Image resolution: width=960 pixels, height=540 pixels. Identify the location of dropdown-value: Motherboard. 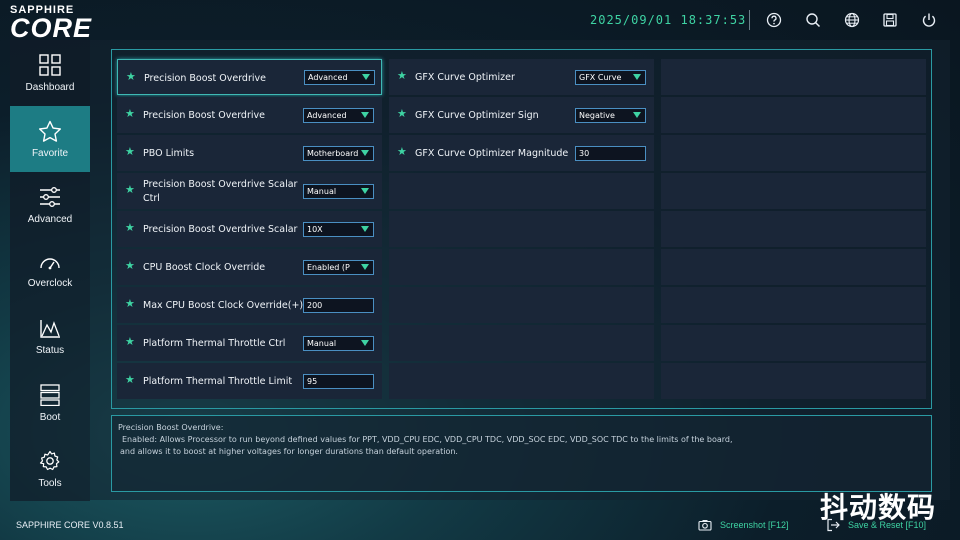
(333, 153).